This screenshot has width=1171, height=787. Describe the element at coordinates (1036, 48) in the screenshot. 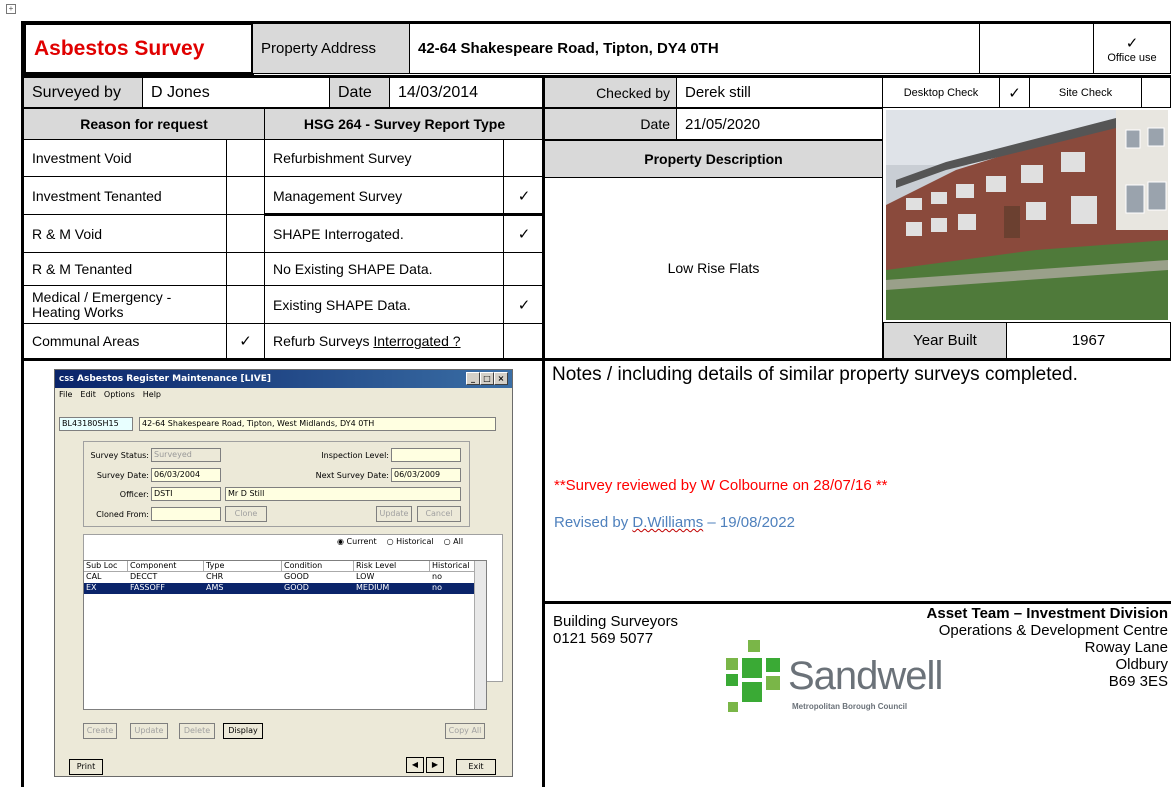

I see `office-use-blank` at that location.